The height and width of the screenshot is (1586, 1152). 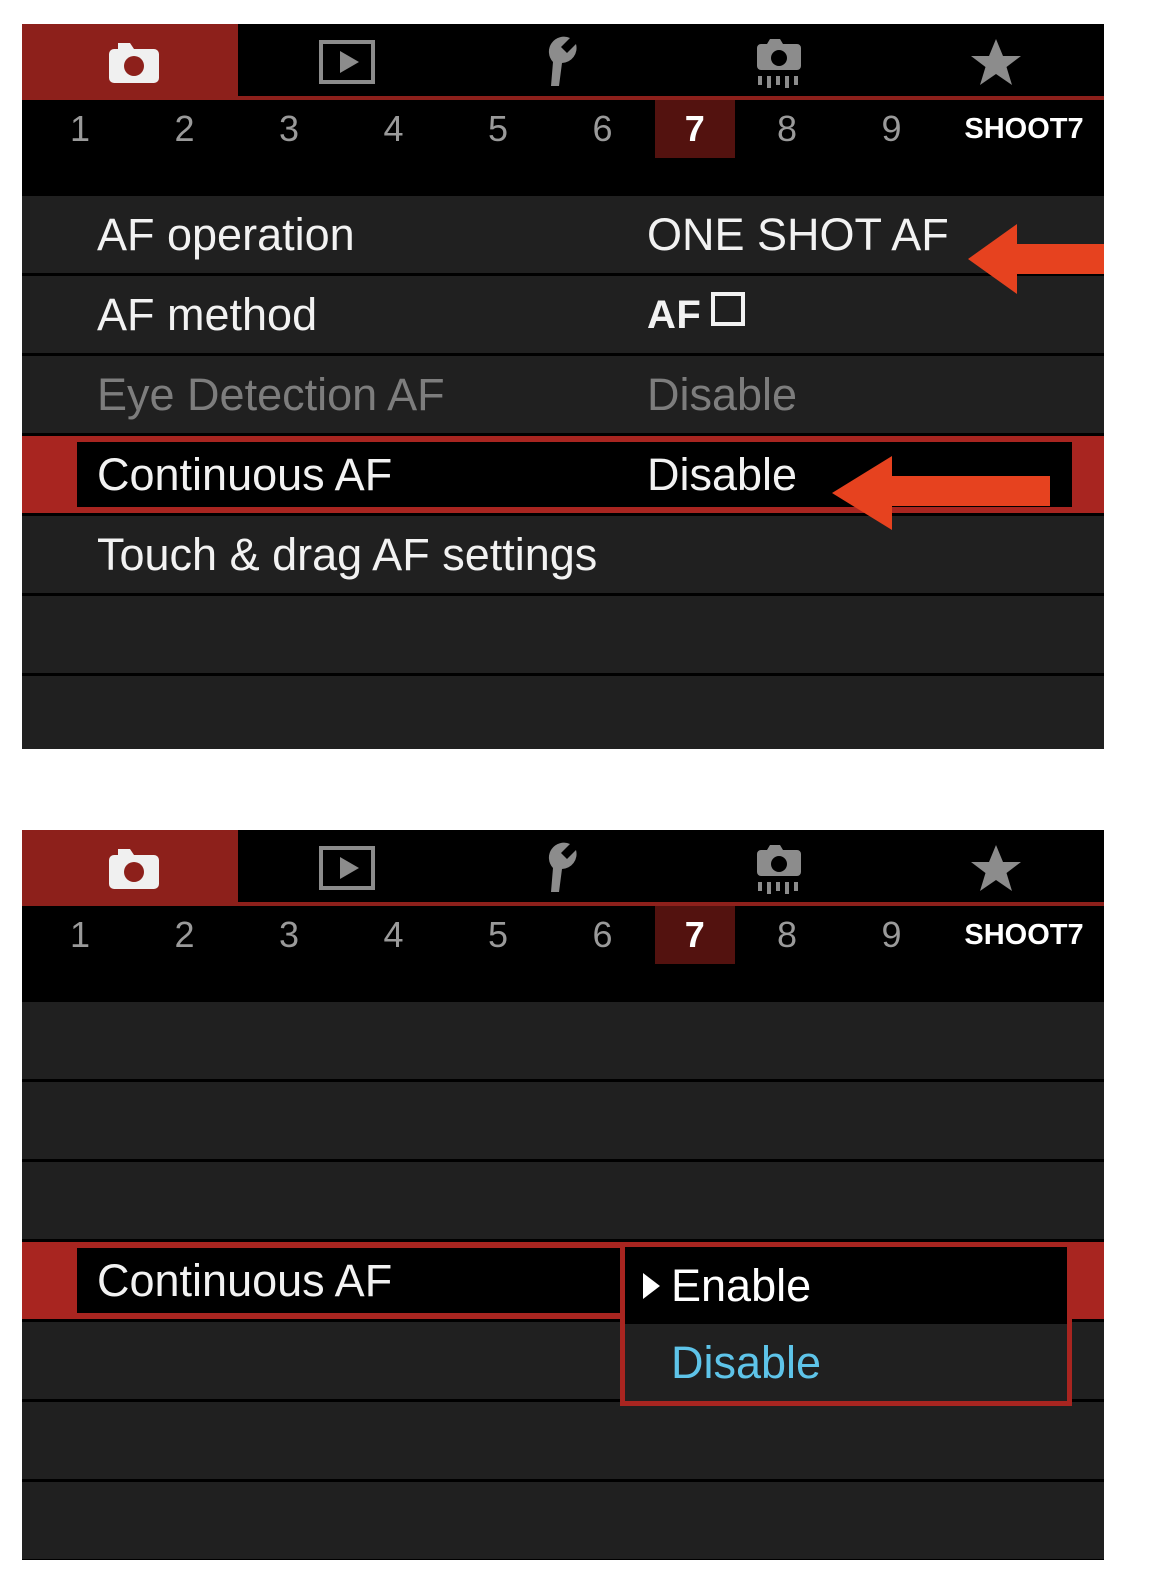 I want to click on menu-row-continuous-af-open: Continuous AF Enable Disable, so click(x=563, y=1324).